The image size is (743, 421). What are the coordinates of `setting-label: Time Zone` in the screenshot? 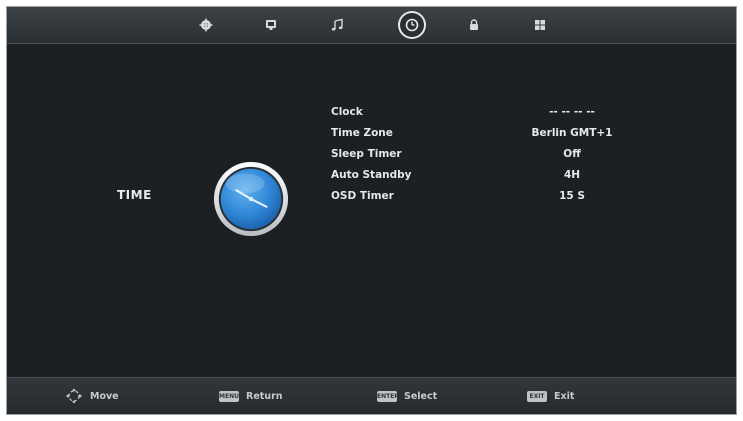 It's located at (362, 132).